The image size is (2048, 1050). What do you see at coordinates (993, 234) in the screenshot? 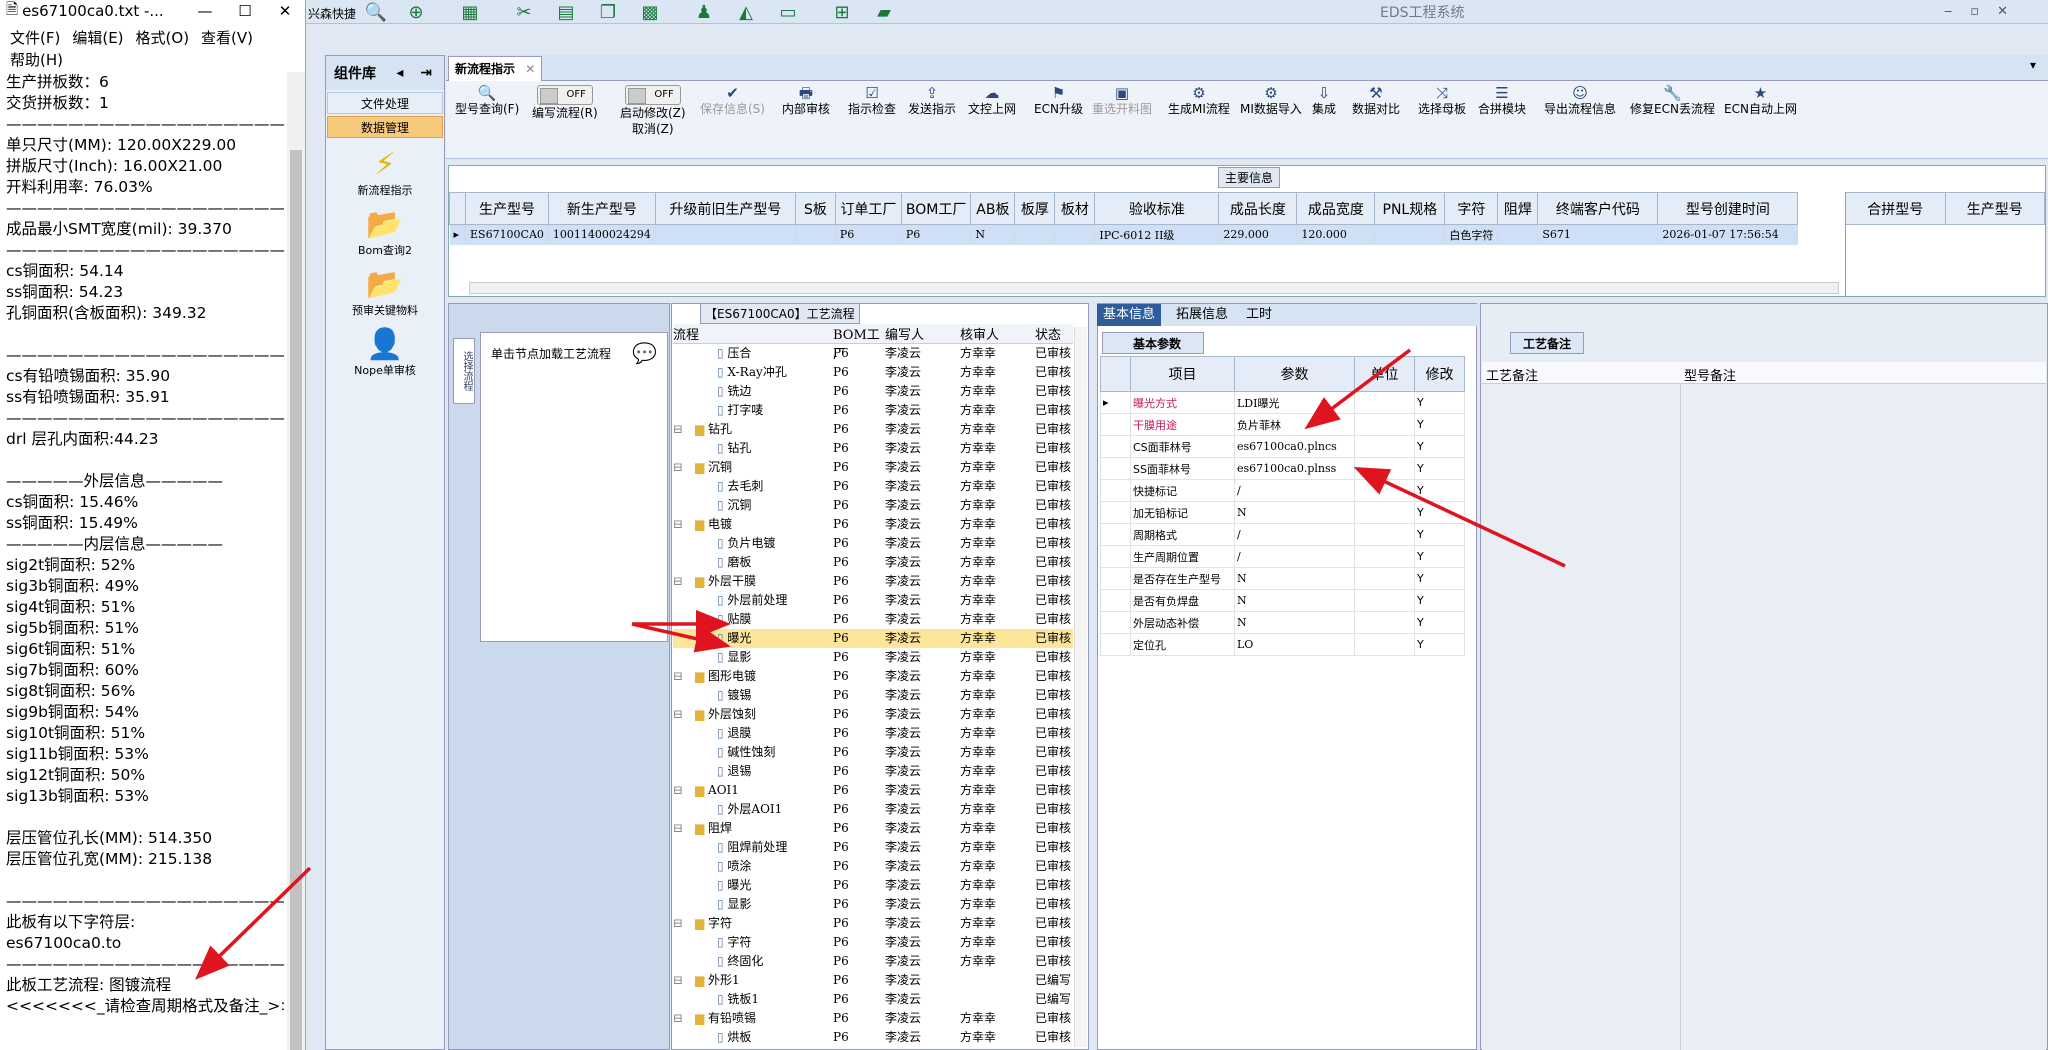
I see `table-cell: N` at bounding box center [993, 234].